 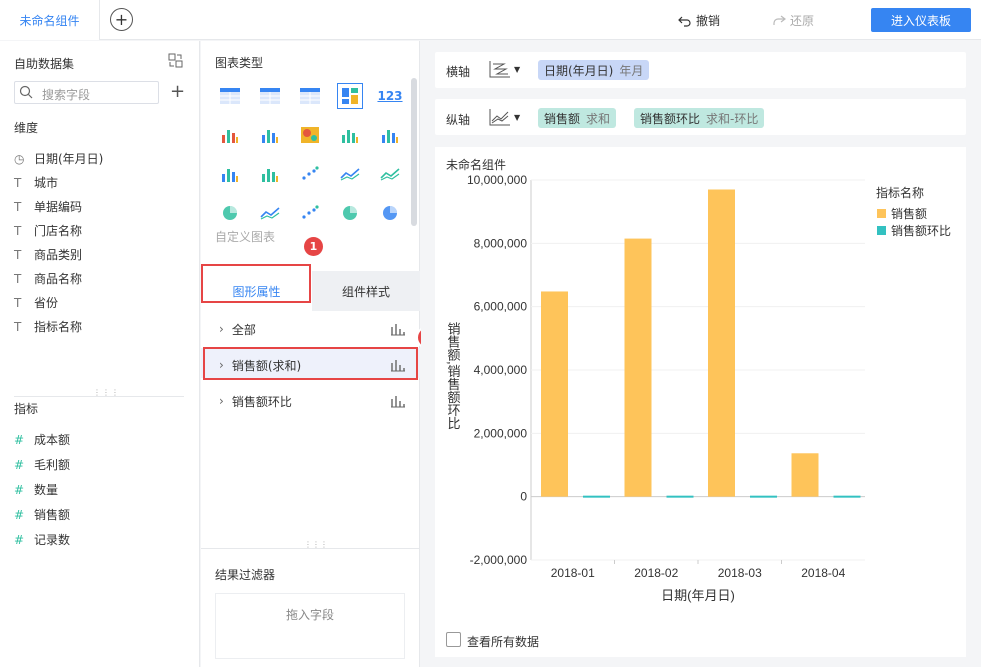 What do you see at coordinates (50, 20) in the screenshot?
I see `component-tab: 未命名组件` at bounding box center [50, 20].